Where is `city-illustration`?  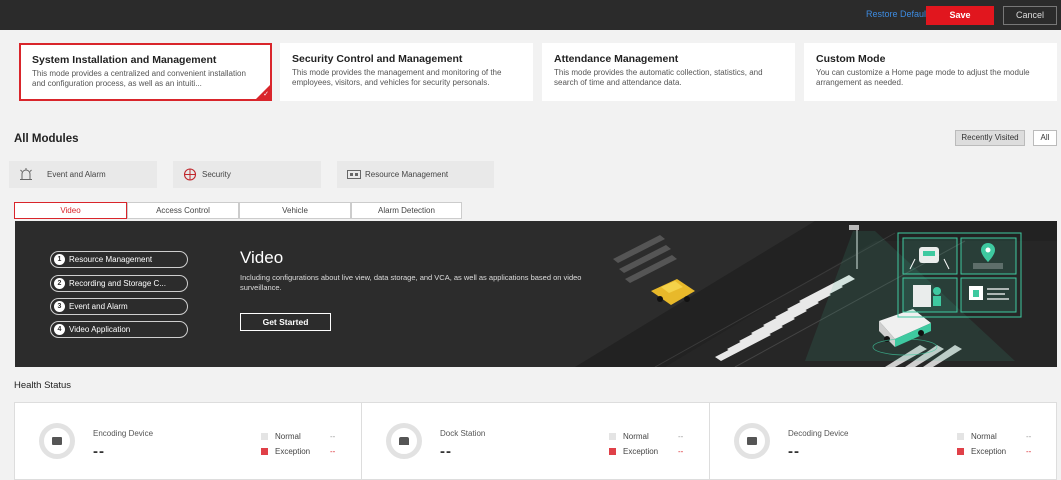
city-illustration is located at coordinates (816, 294).